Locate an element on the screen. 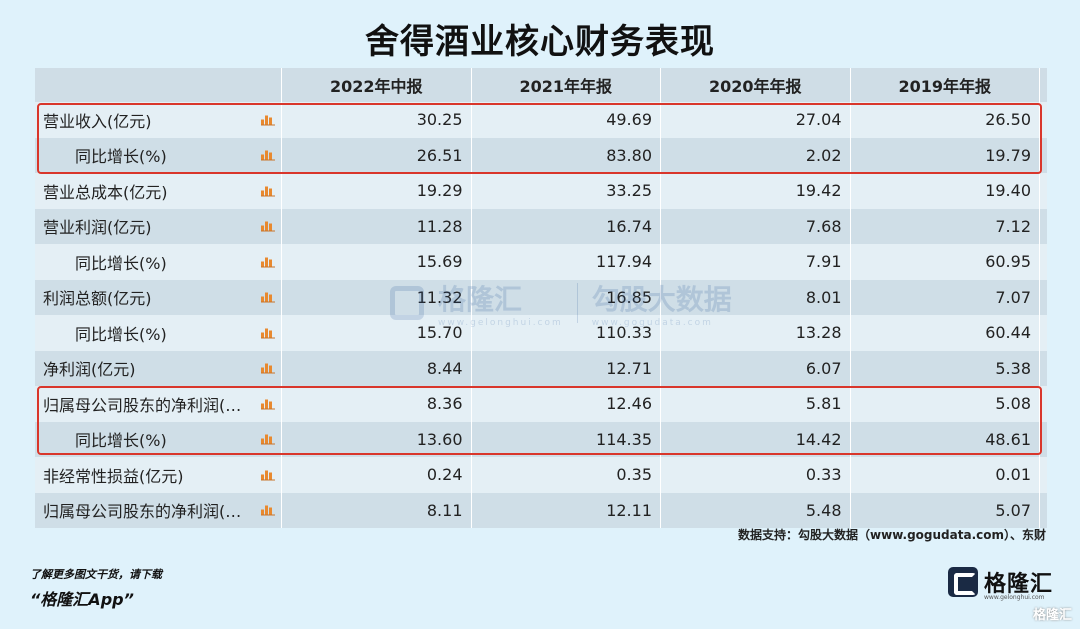 This screenshot has height=629, width=1080. value-cell: 13.28 is located at coordinates (756, 333).